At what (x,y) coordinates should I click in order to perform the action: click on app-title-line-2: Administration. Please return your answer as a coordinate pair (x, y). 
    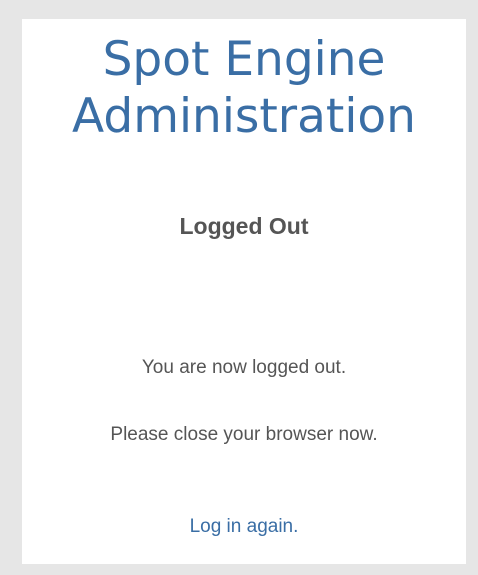
    Looking at the image, I should click on (244, 116).